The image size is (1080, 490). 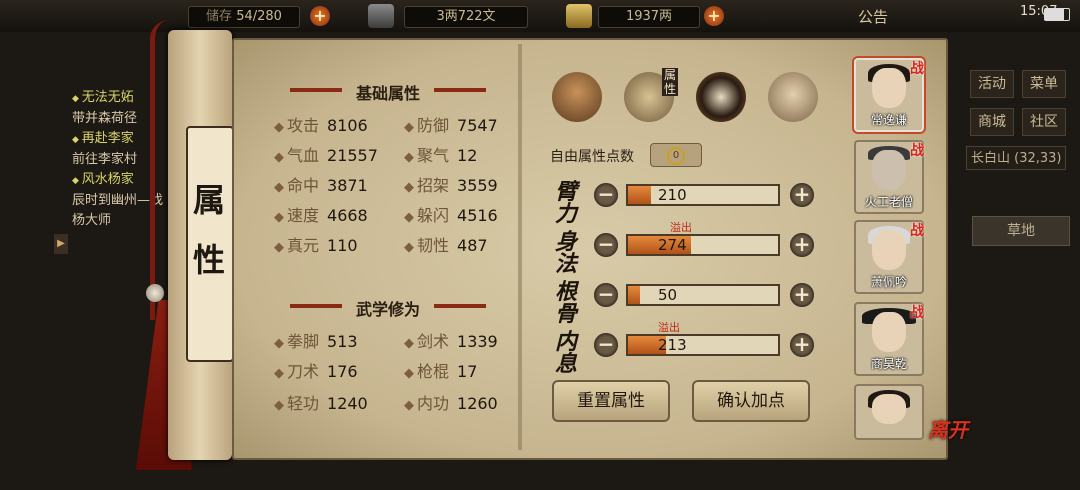 What do you see at coordinates (565, 353) in the screenshot?
I see `attr-label-breath: 内息` at bounding box center [565, 353].